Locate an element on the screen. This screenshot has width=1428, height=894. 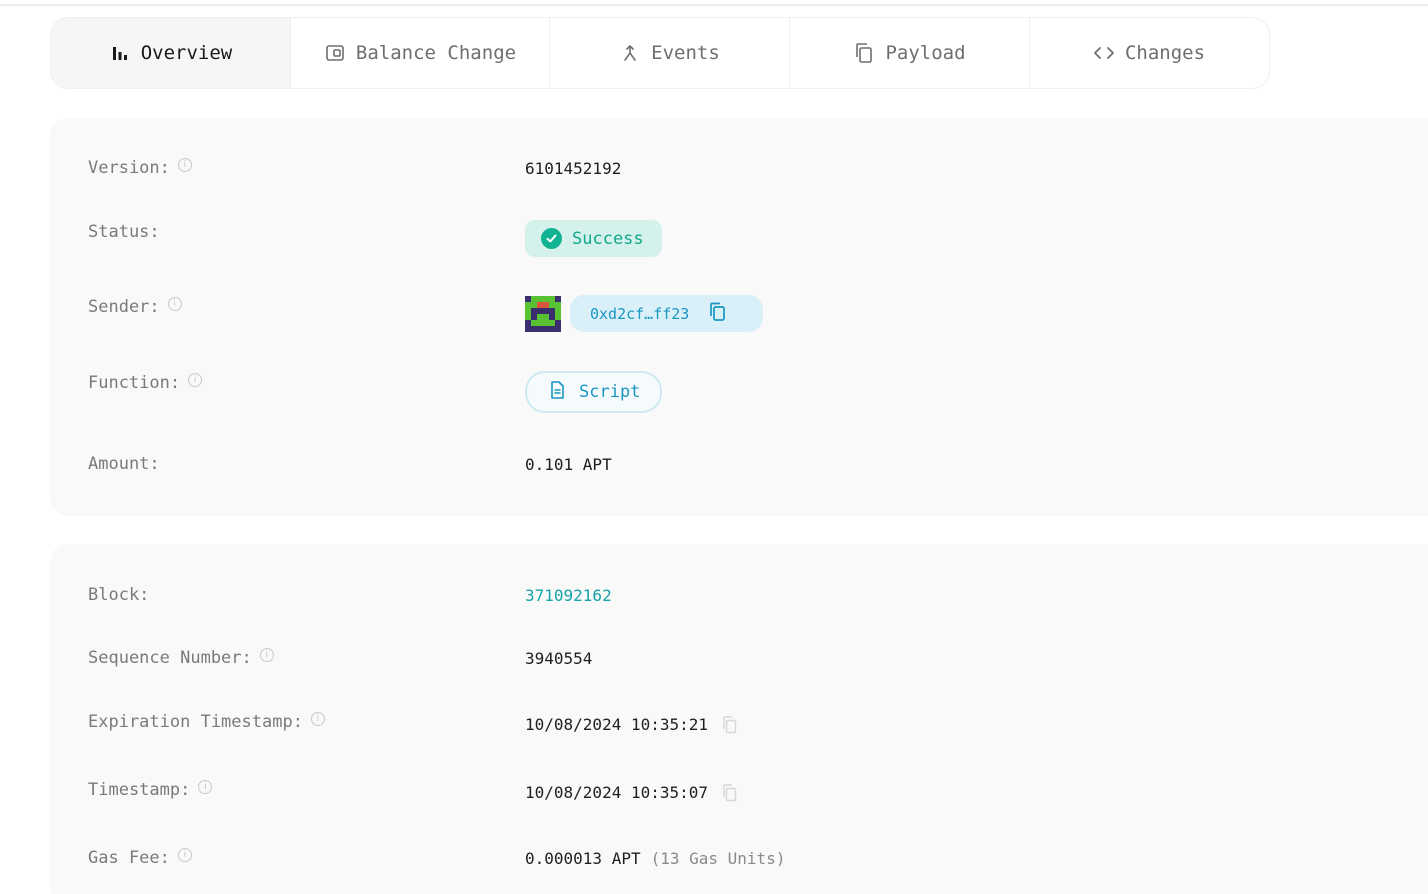
version-label-row: Version: i is located at coordinates (140, 168).